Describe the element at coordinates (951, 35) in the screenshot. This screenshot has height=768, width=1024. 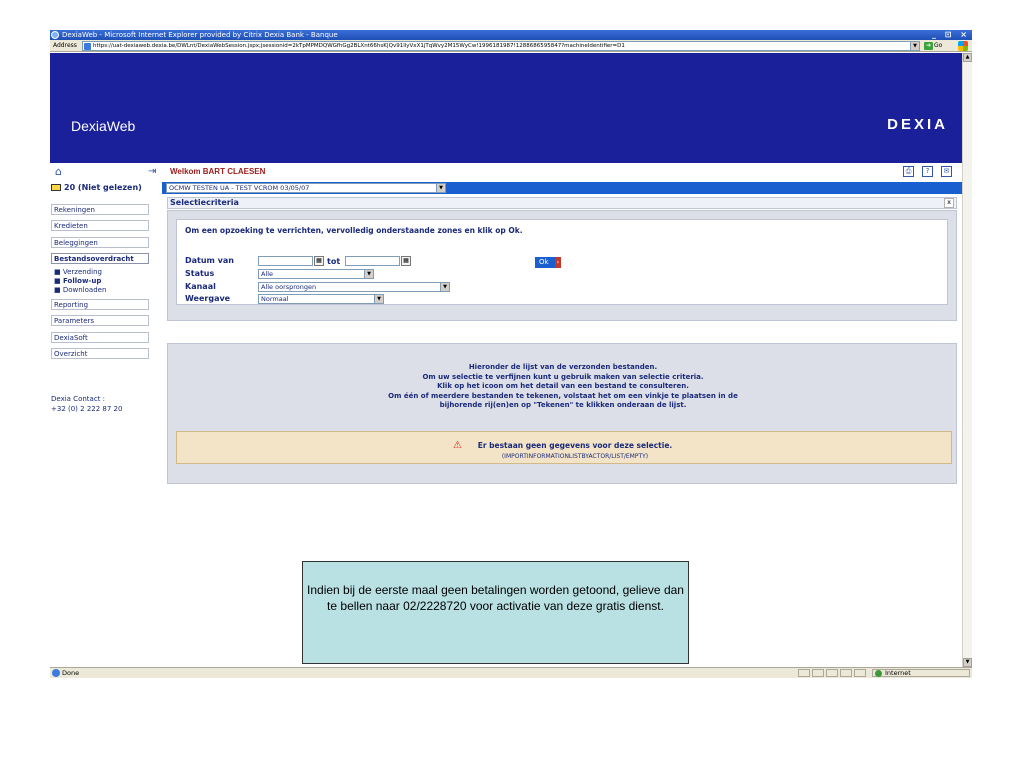
I see `window-controls: _ ⊡ ×` at that location.